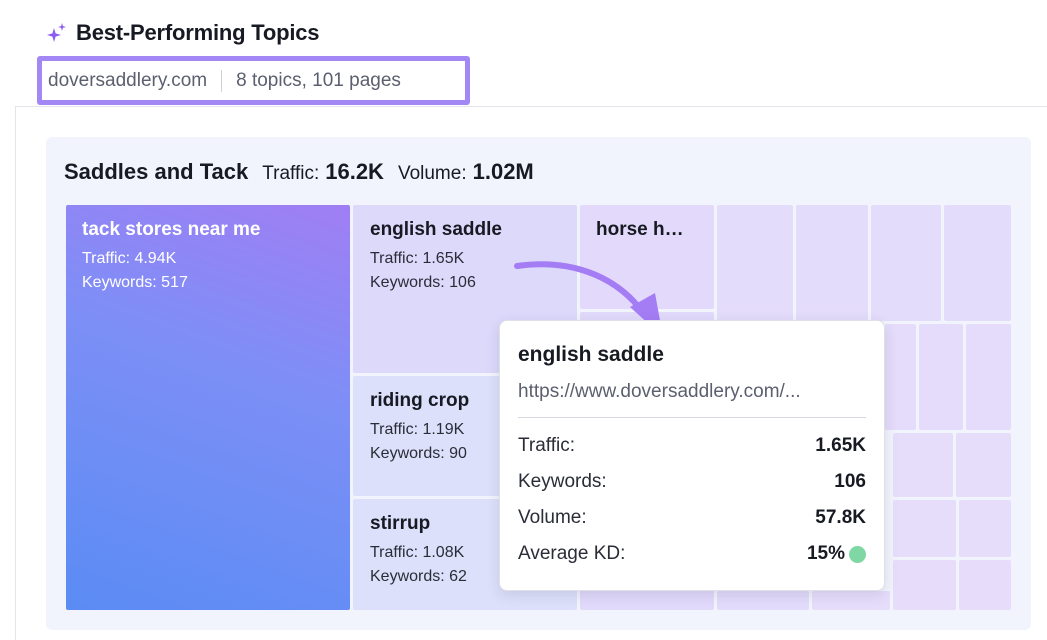  What do you see at coordinates (692, 417) in the screenshot?
I see `tooltip-divider` at bounding box center [692, 417].